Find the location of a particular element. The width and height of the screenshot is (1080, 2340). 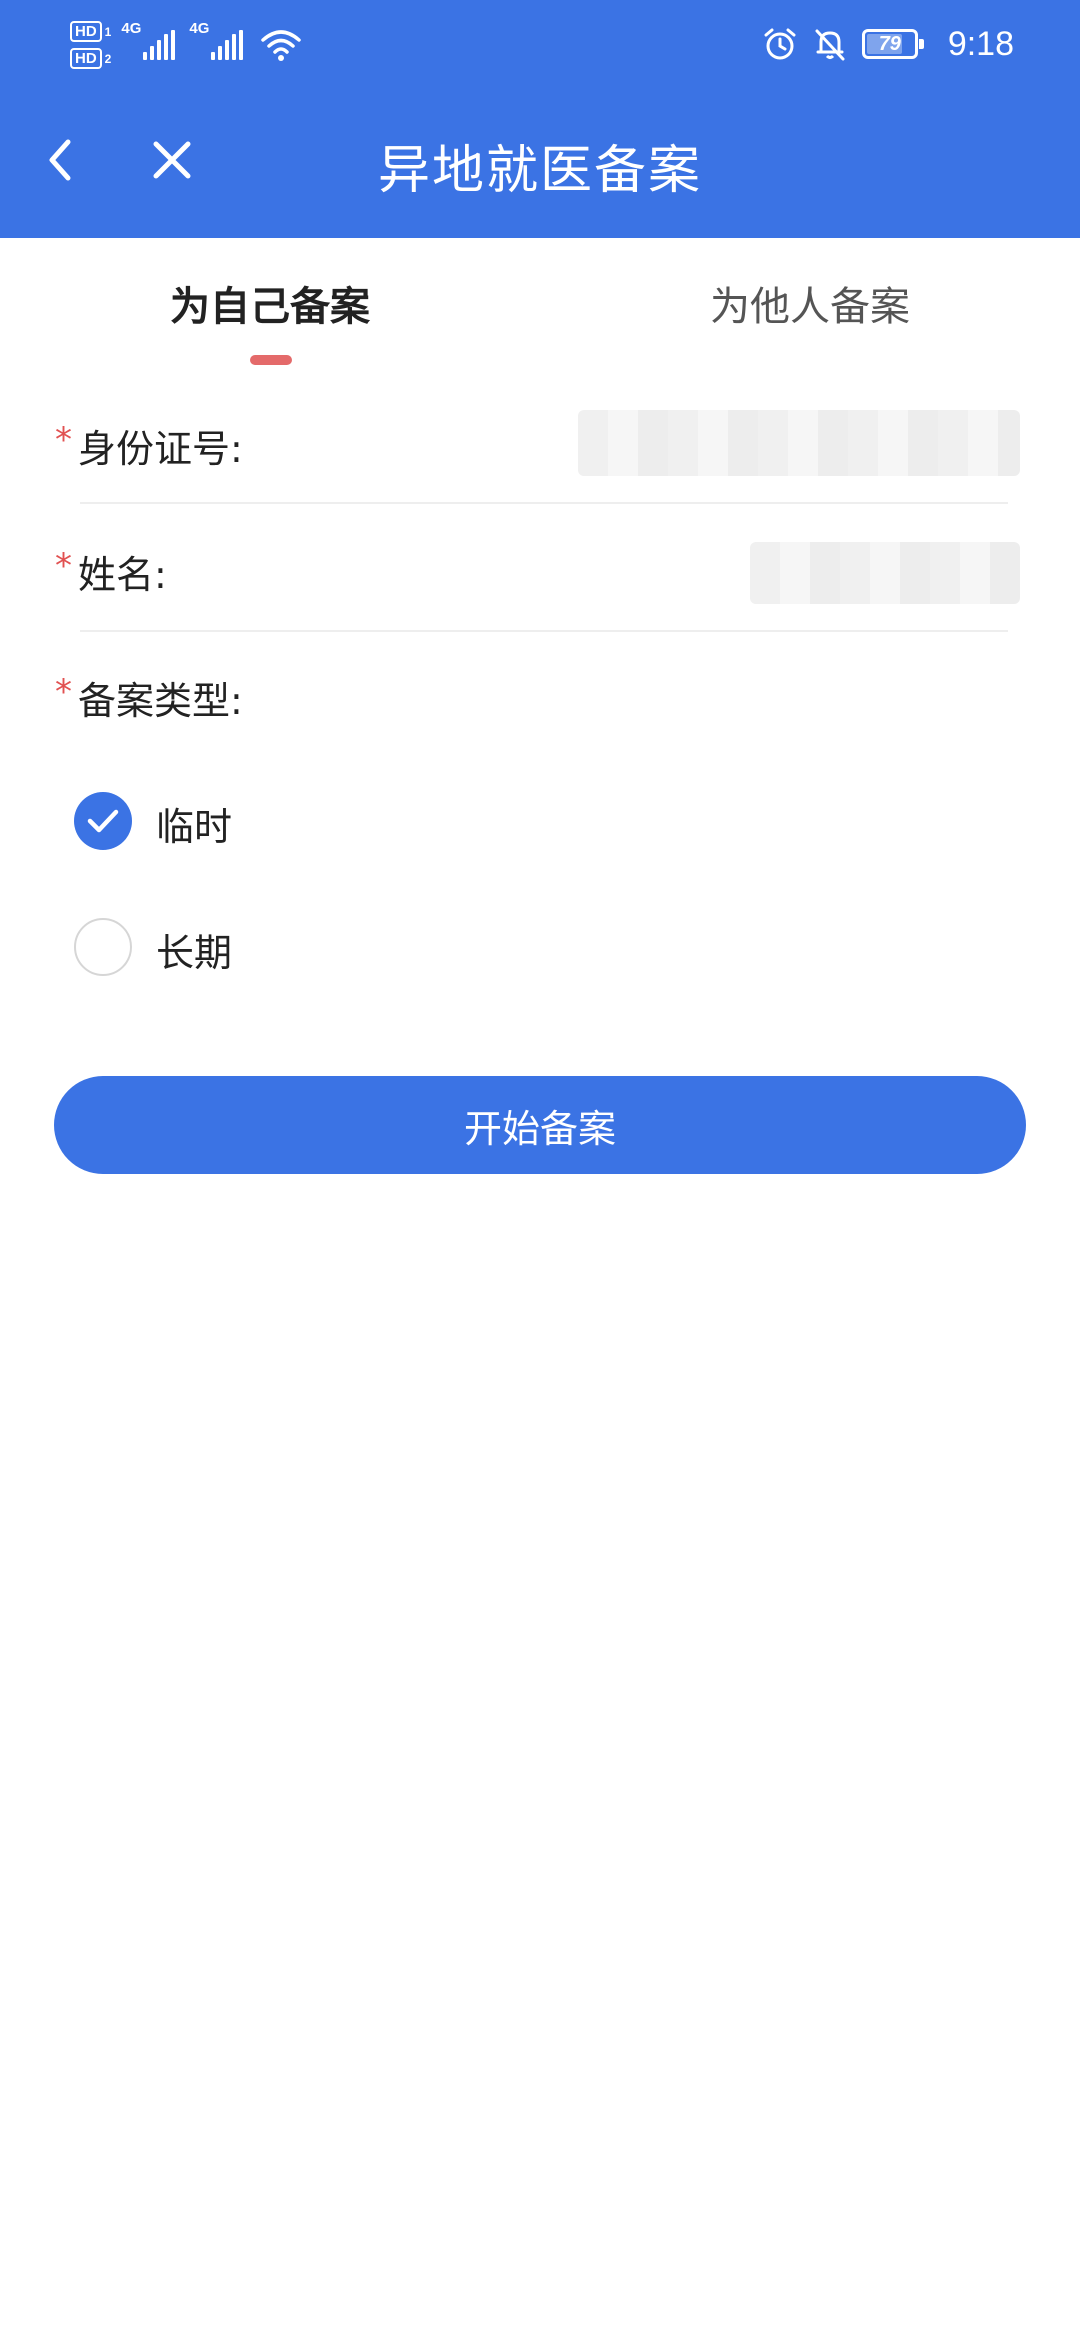

wifi-icon is located at coordinates (281, 45).